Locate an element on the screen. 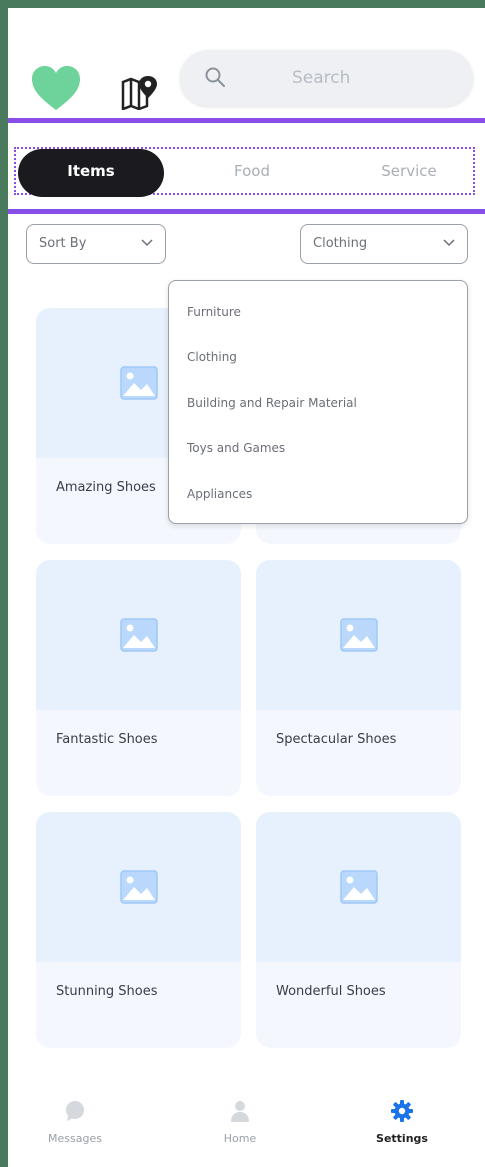  sort-by-label: Sort By is located at coordinates (63, 243).